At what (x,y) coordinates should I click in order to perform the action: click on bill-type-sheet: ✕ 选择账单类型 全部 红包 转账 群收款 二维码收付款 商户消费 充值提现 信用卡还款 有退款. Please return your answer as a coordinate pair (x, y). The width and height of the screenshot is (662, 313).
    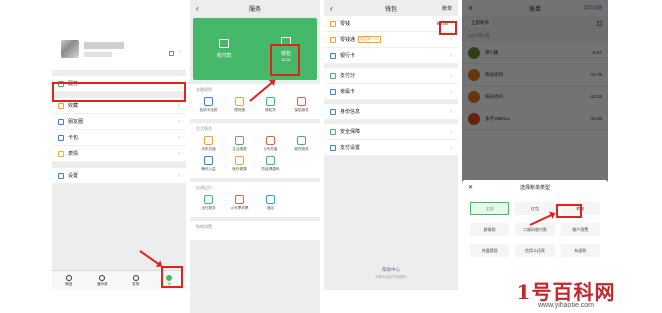
    Looking at the image, I should click on (535, 235).